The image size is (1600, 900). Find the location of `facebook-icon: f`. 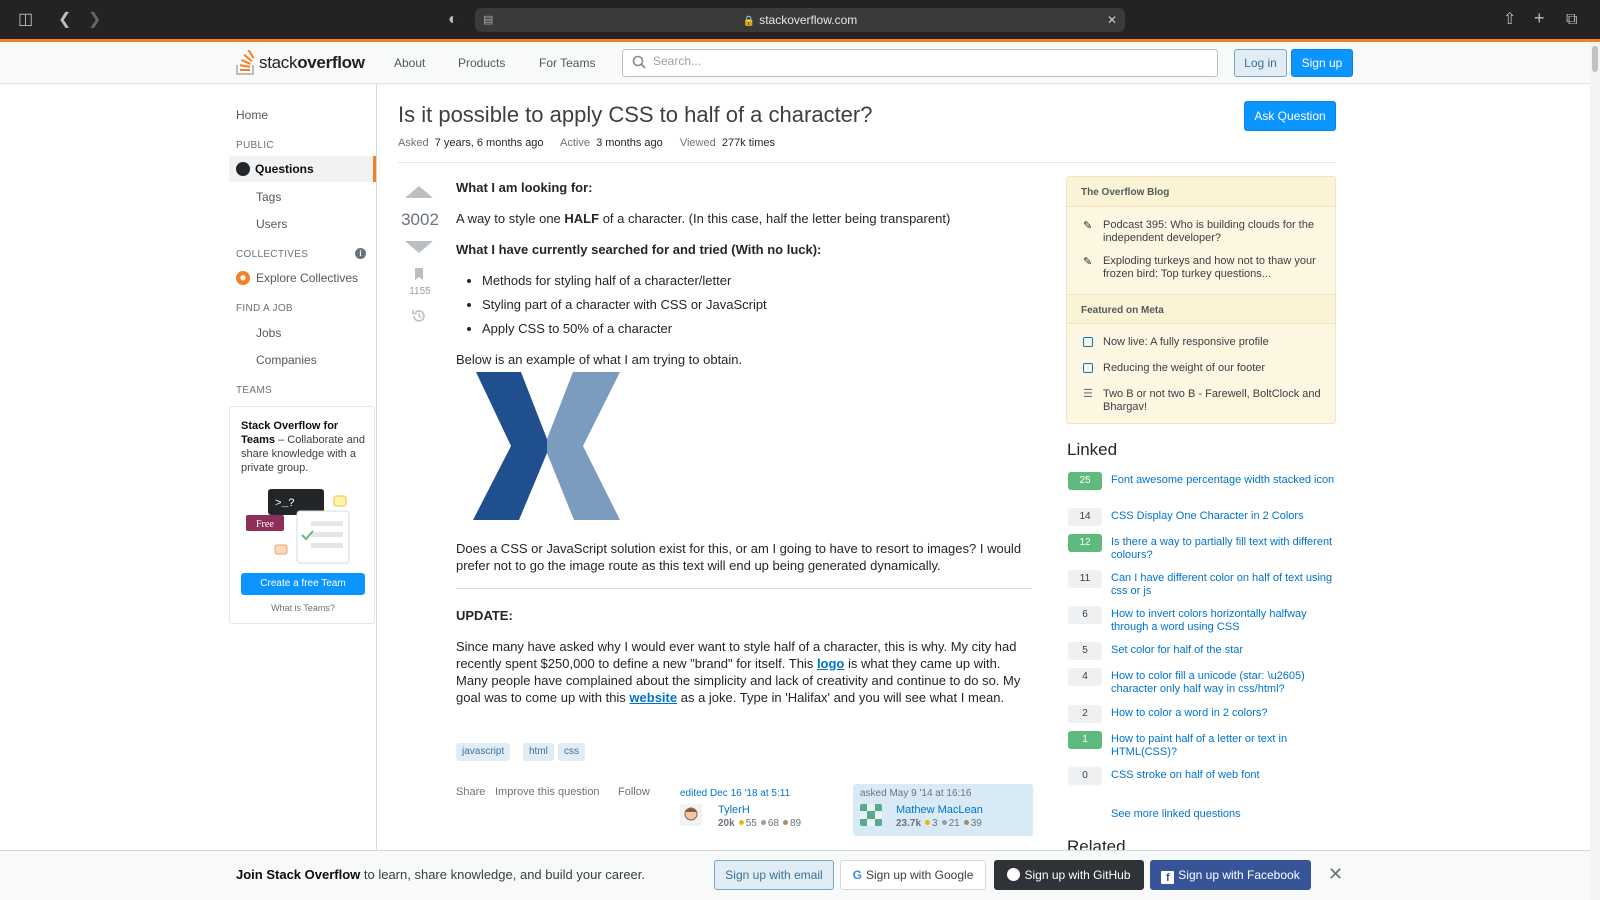

facebook-icon: f is located at coordinates (1168, 877).